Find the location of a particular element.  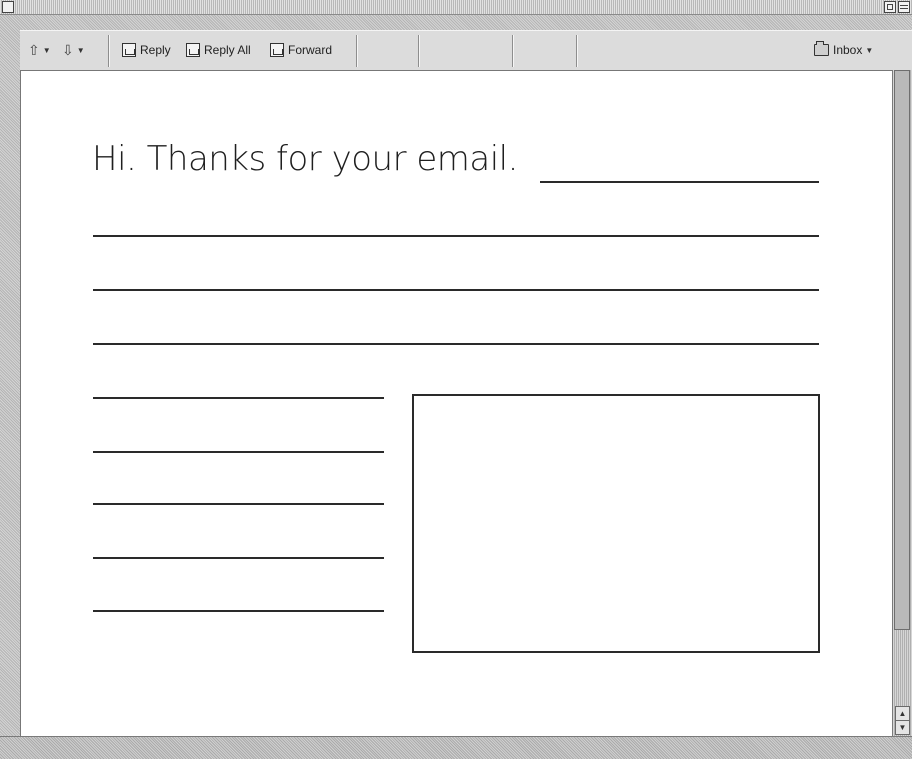

vertical-scrollbar: ▲ ▼ is located at coordinates (902, 403).